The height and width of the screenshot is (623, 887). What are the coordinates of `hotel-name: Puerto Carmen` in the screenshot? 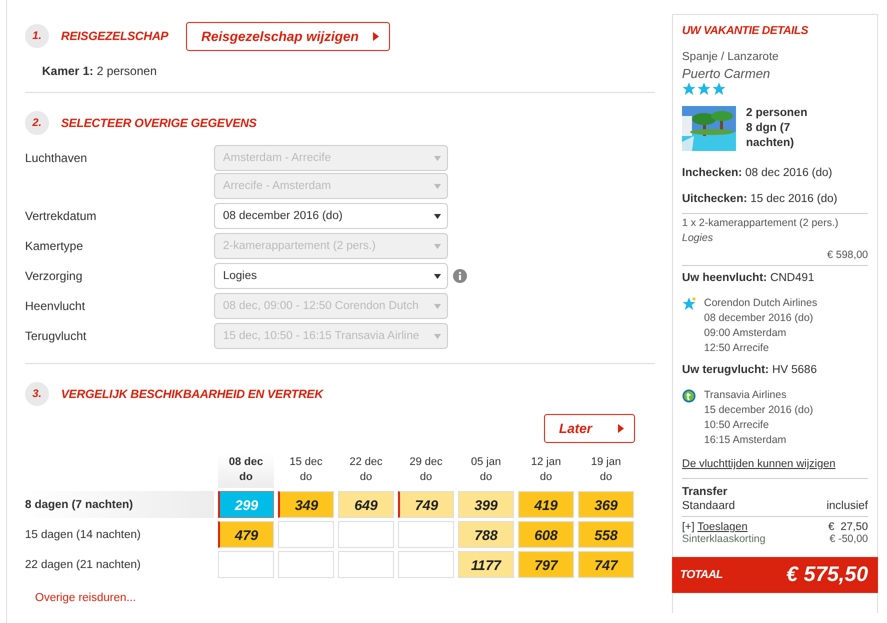 It's located at (727, 73).